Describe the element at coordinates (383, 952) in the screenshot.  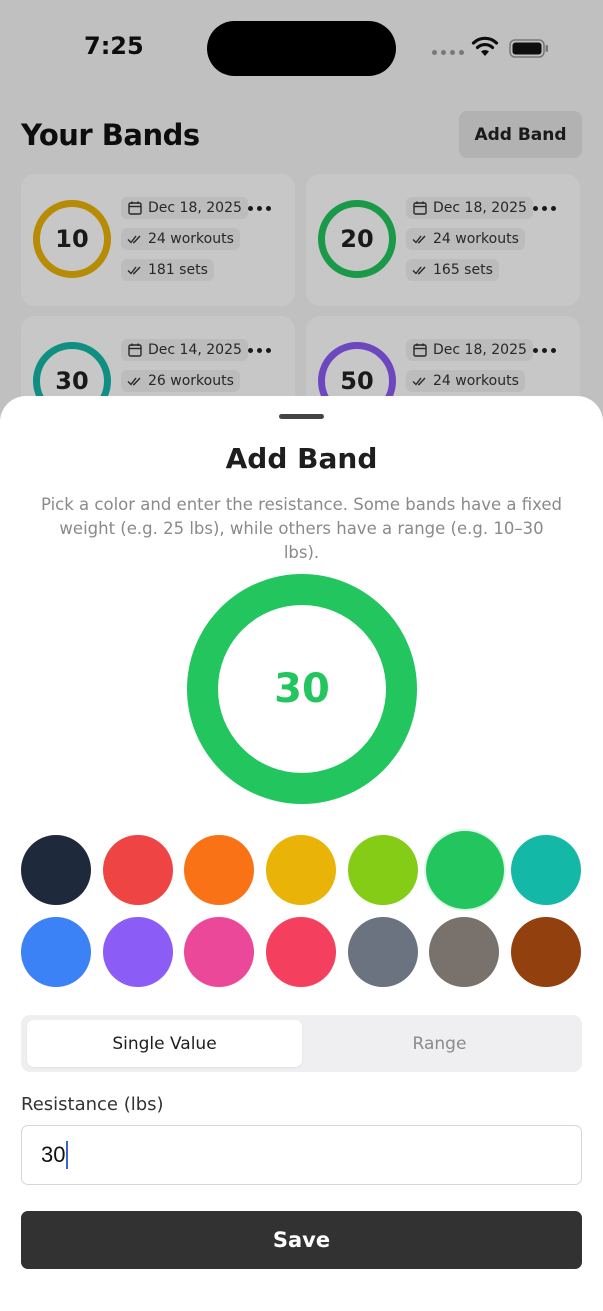
I see `color-swatch-slate` at that location.